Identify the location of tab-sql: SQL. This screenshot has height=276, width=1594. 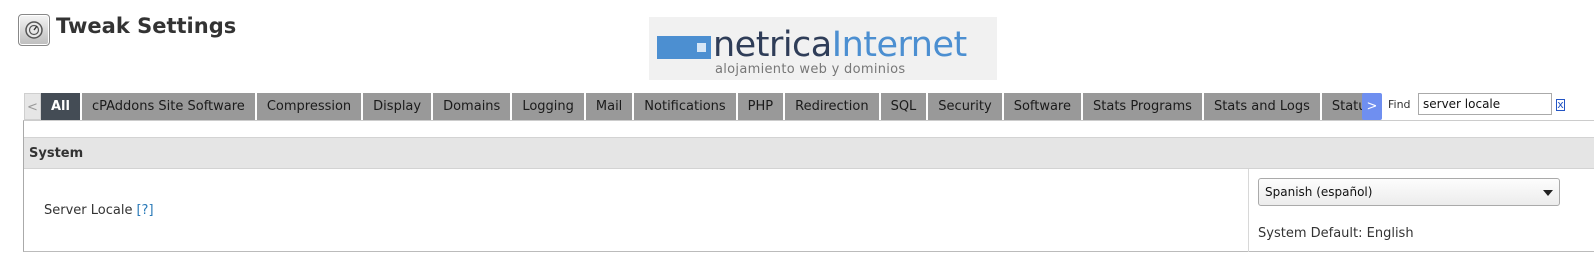
(904, 106).